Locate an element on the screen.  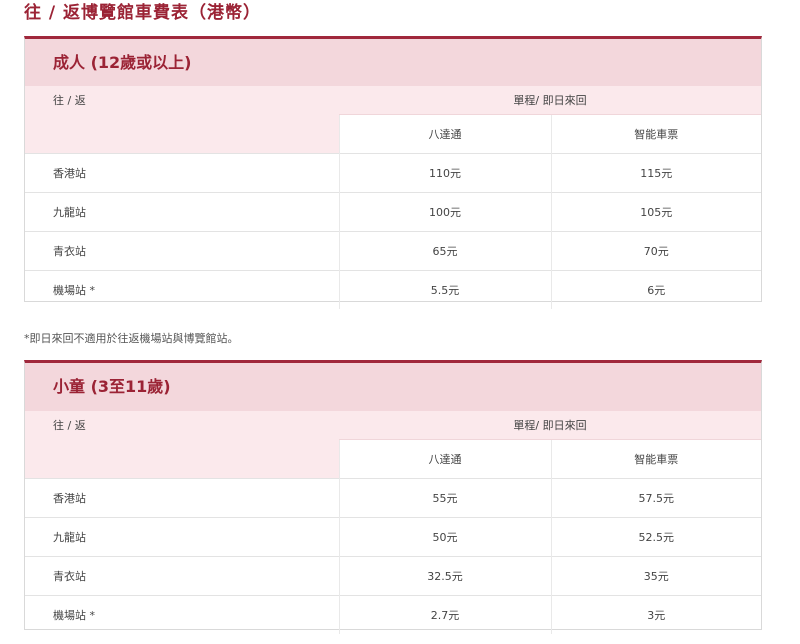
adult-trip-header: 單程/ 即日來回 is located at coordinates (550, 100).